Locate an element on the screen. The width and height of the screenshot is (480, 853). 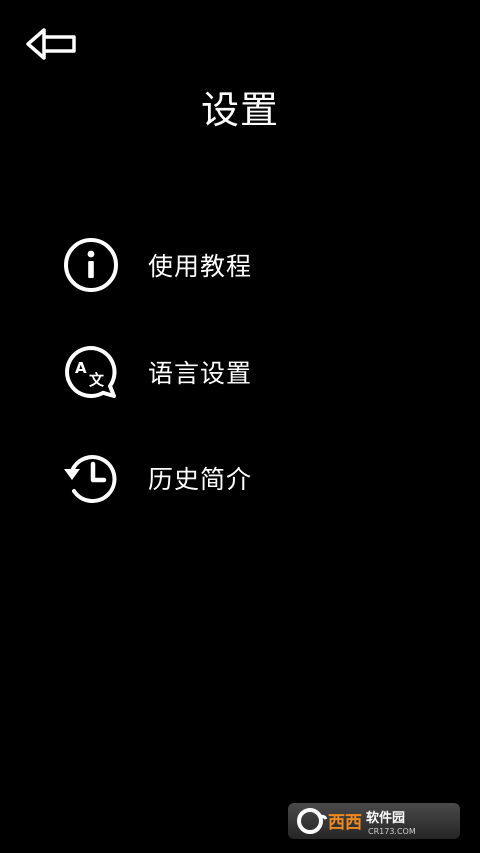
menu-item-language: A 文 语言设置 is located at coordinates (208, 372).